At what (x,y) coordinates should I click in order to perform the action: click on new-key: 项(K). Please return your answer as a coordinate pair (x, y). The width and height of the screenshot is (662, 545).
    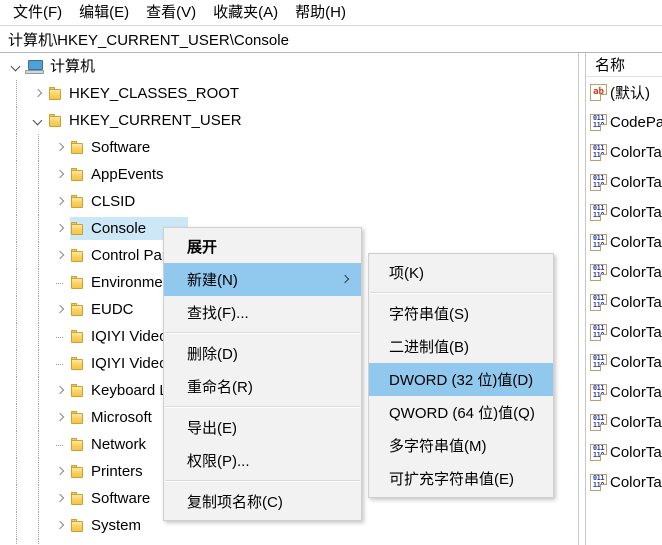
    Looking at the image, I should click on (461, 272).